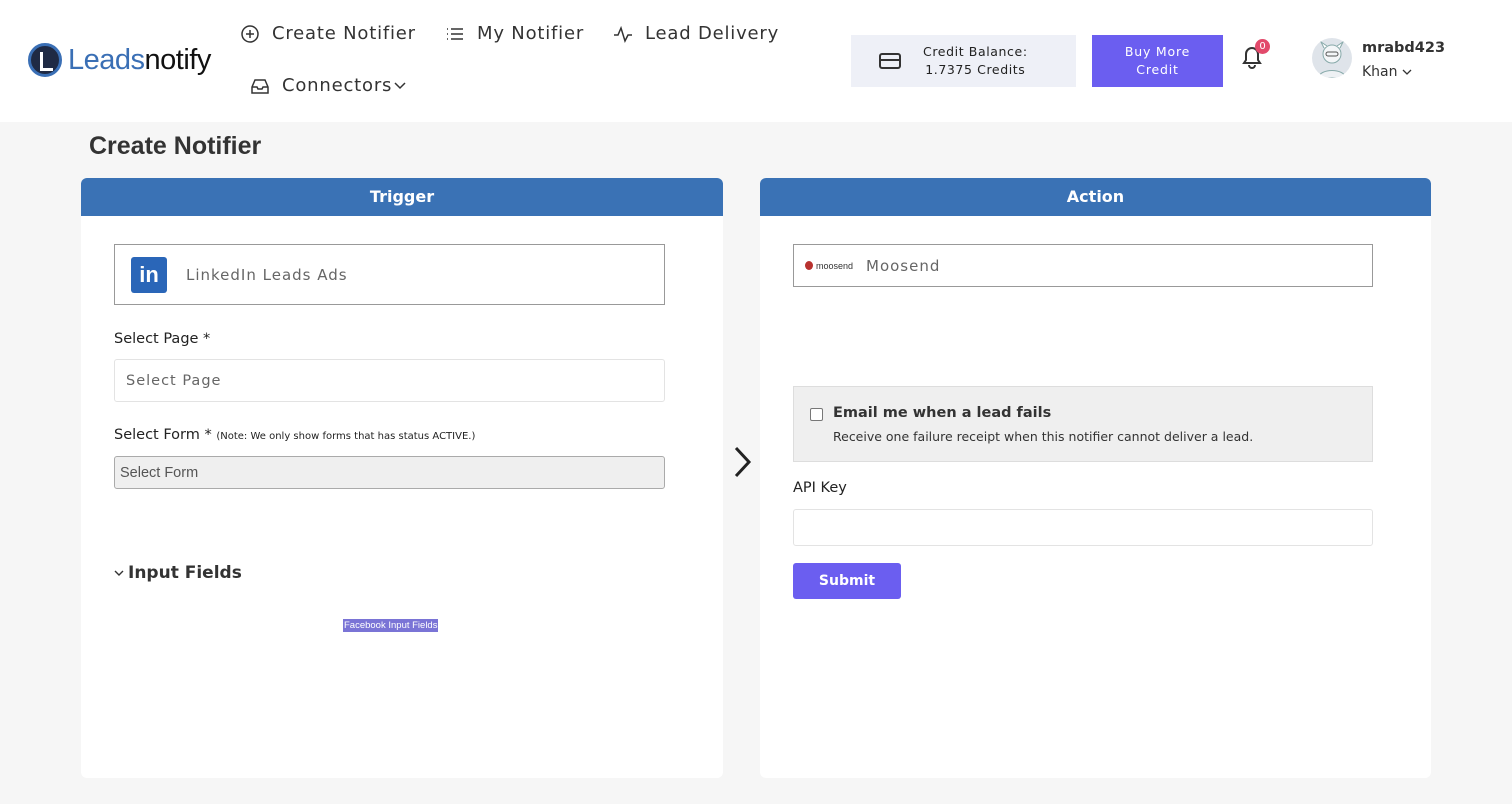 The height and width of the screenshot is (804, 1512). I want to click on chevron-right-icon, so click(742, 462).